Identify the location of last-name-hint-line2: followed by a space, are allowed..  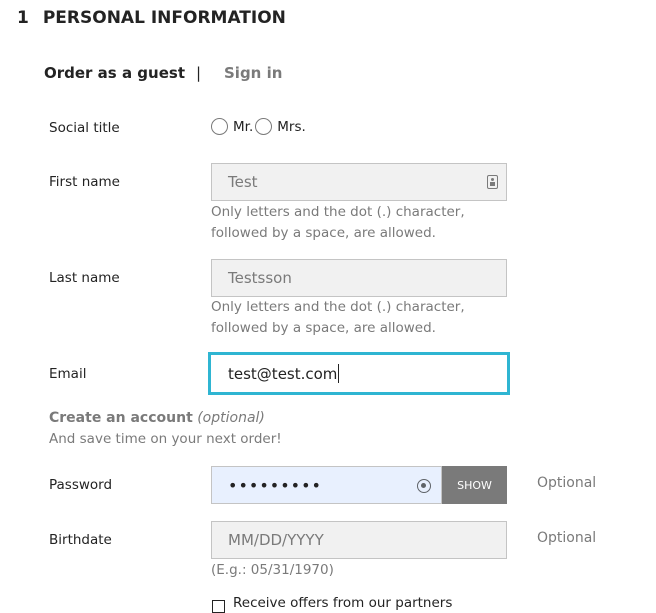
(323, 328).